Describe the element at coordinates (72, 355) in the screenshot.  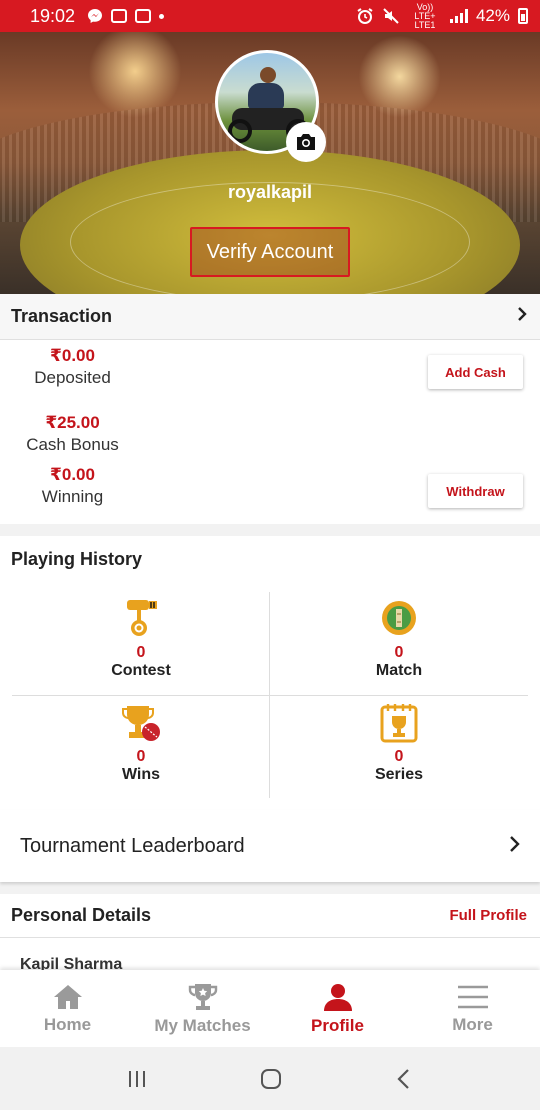
I see `deposited-amount: ₹0.00` at that location.